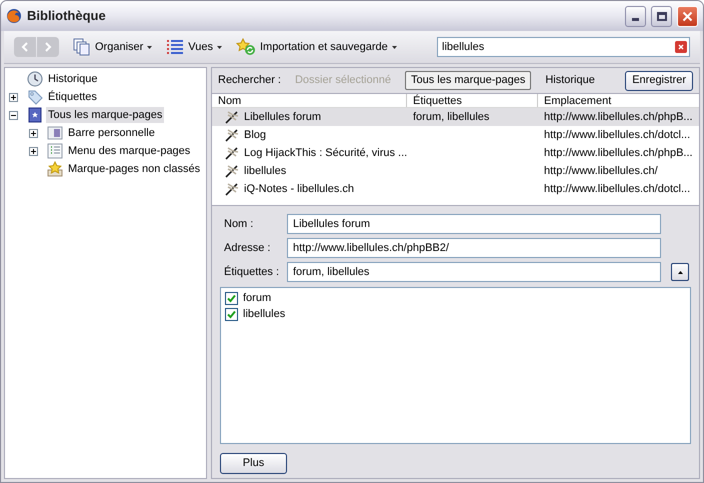 The image size is (704, 483). I want to click on tree-item: Historique, so click(73, 79).